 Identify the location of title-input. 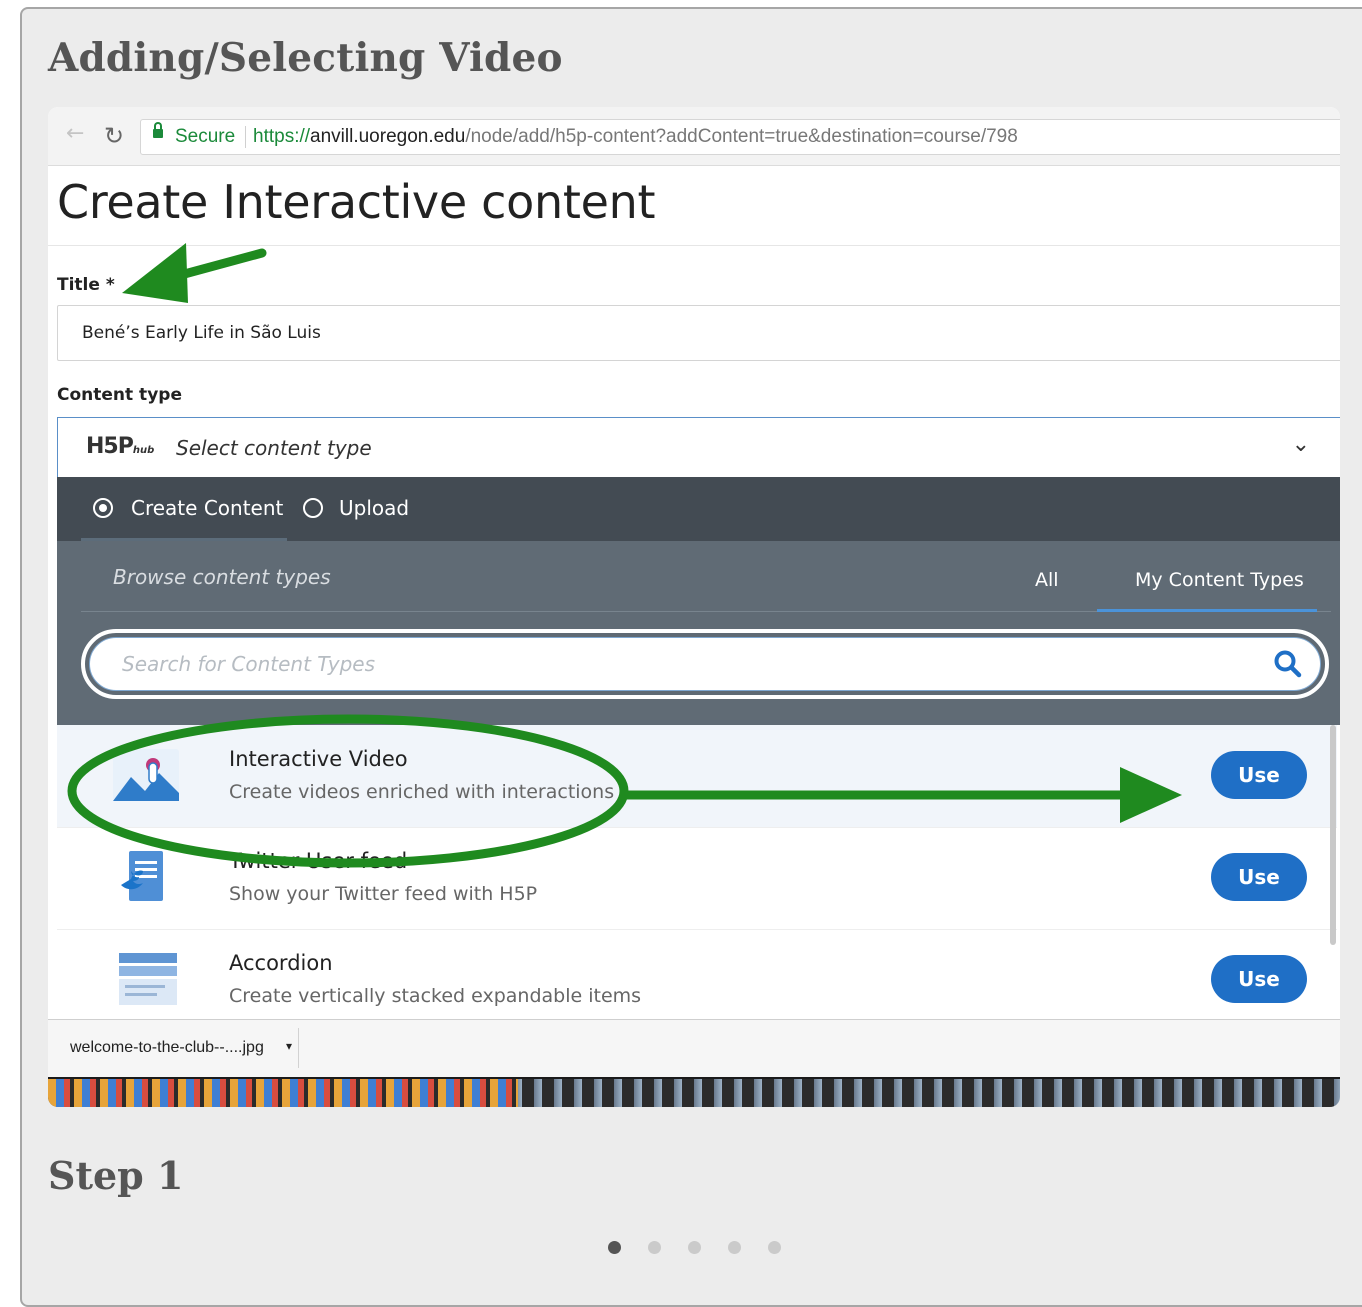
(698, 333).